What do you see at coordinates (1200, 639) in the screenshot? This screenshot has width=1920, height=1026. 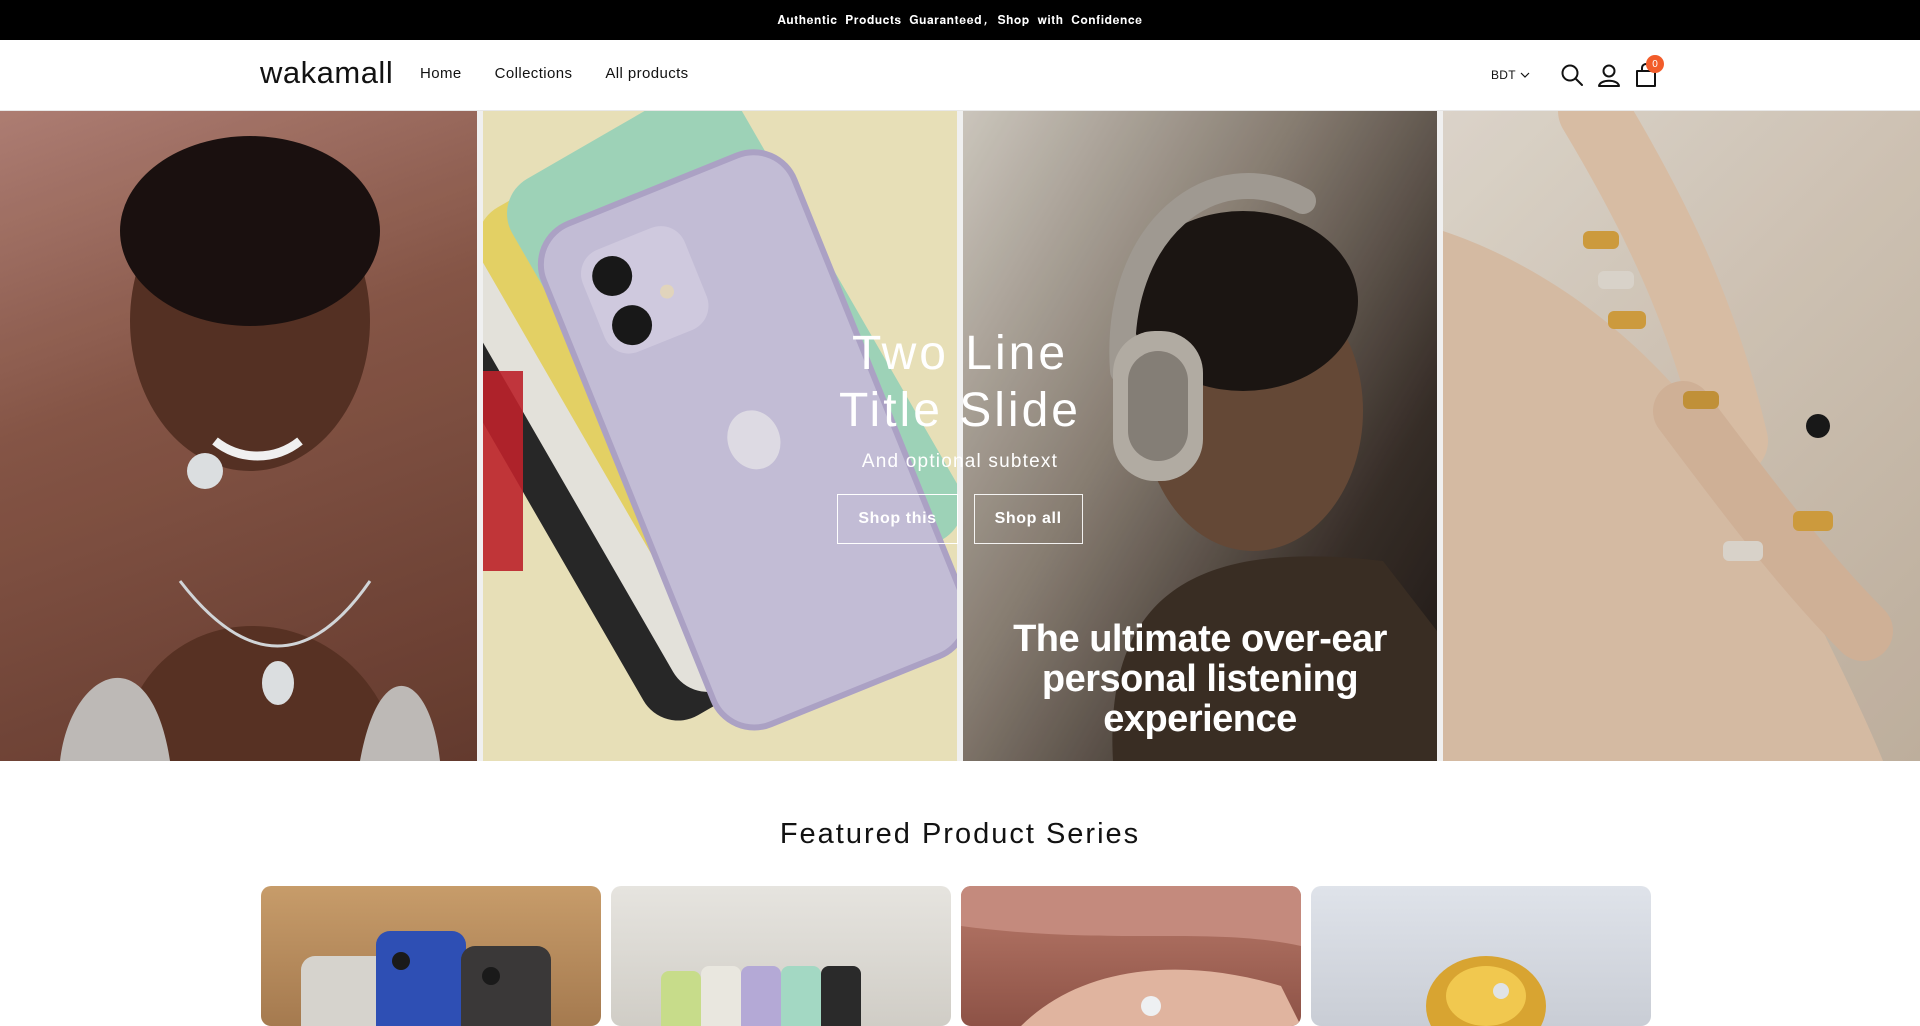 I see `headphones-caption-line1: The ultimate over-ear` at bounding box center [1200, 639].